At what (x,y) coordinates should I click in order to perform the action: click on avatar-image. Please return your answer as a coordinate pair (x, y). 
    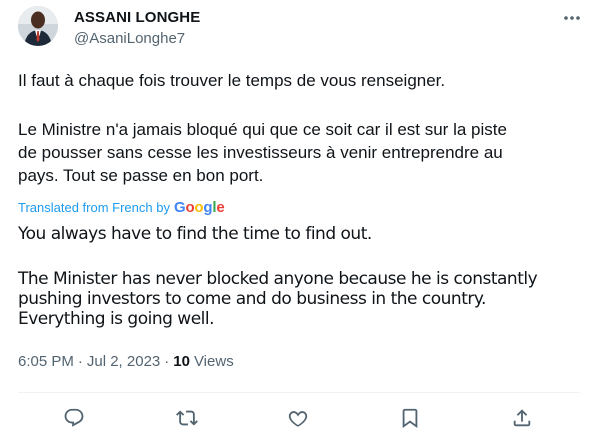
    Looking at the image, I should click on (38, 26).